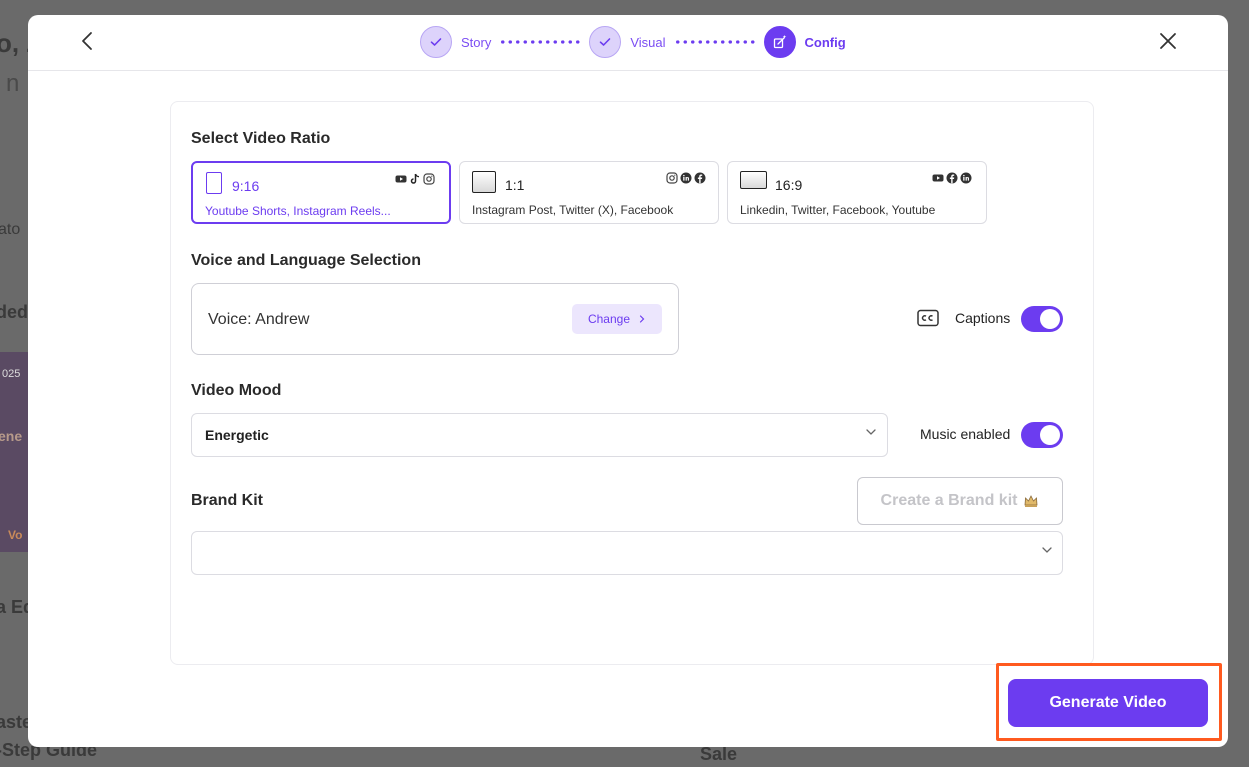  I want to click on ratio-value: 16:9, so click(789, 185).